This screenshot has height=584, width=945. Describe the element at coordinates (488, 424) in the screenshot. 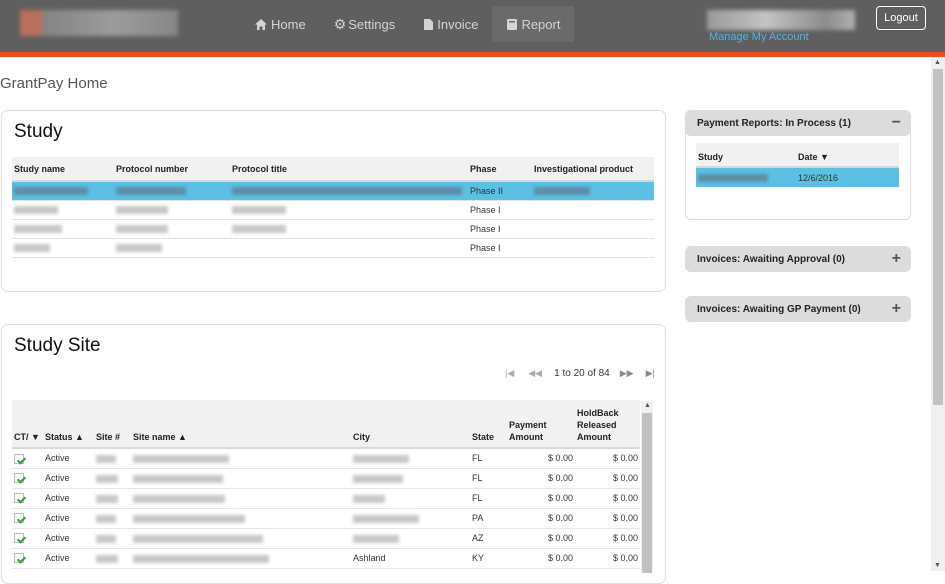

I see `col-state: State` at that location.